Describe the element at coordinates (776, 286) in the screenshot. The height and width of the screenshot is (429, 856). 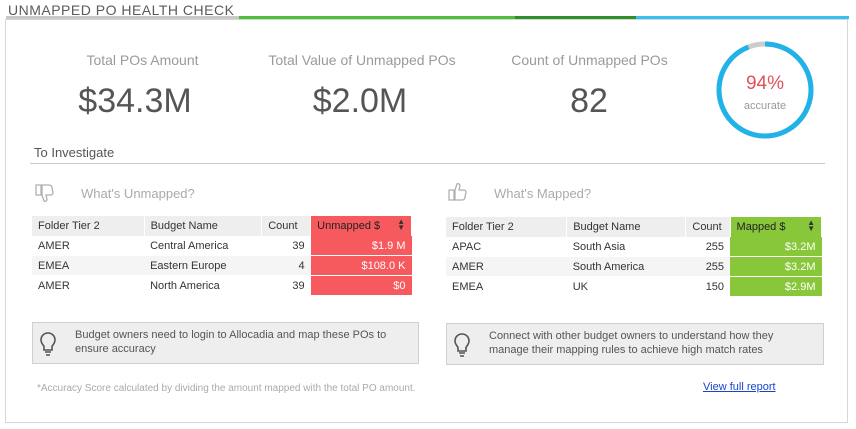
I see `cell-amount: $2.9M` at that location.